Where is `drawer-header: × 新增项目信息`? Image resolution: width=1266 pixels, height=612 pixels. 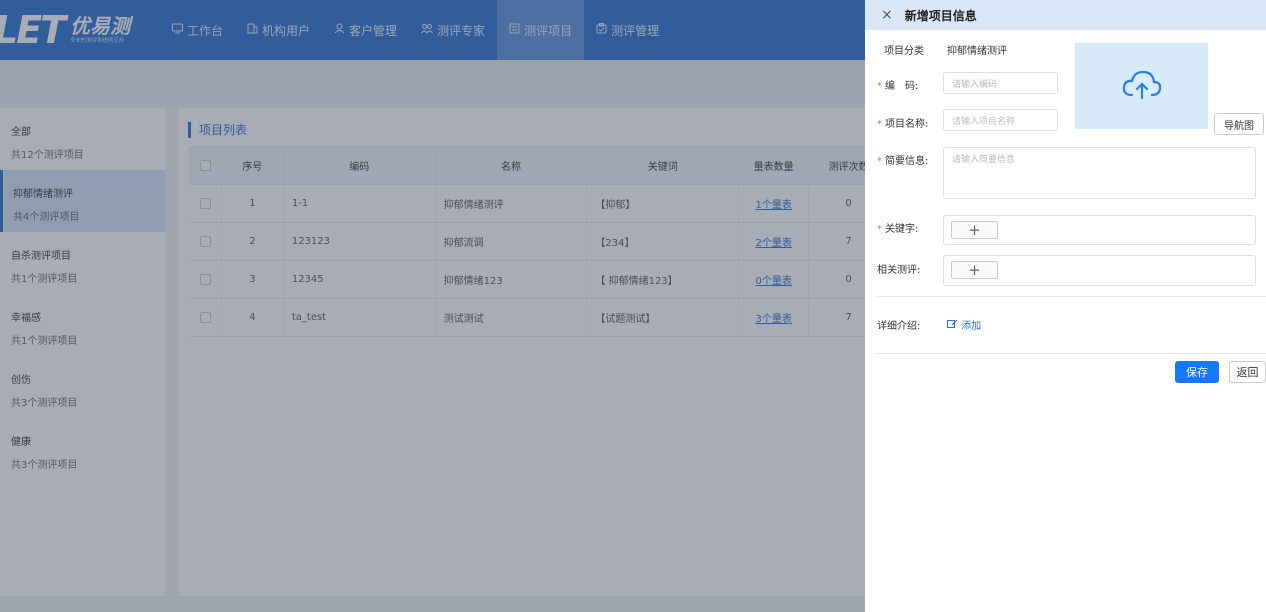
drawer-header: × 新增项目信息 is located at coordinates (1065, 15).